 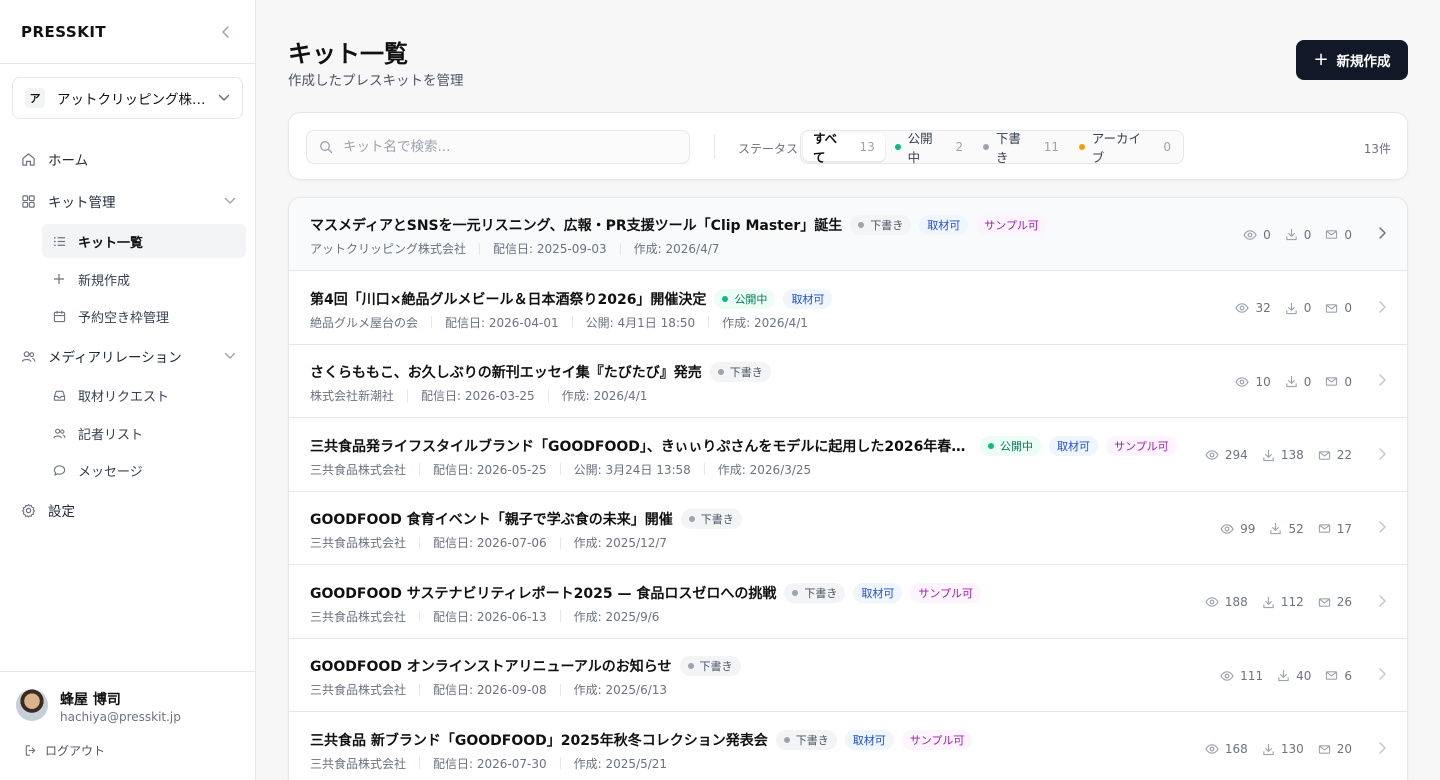 I want to click on organization-select: ア アットクリッピング株式会社, so click(x=127, y=98).